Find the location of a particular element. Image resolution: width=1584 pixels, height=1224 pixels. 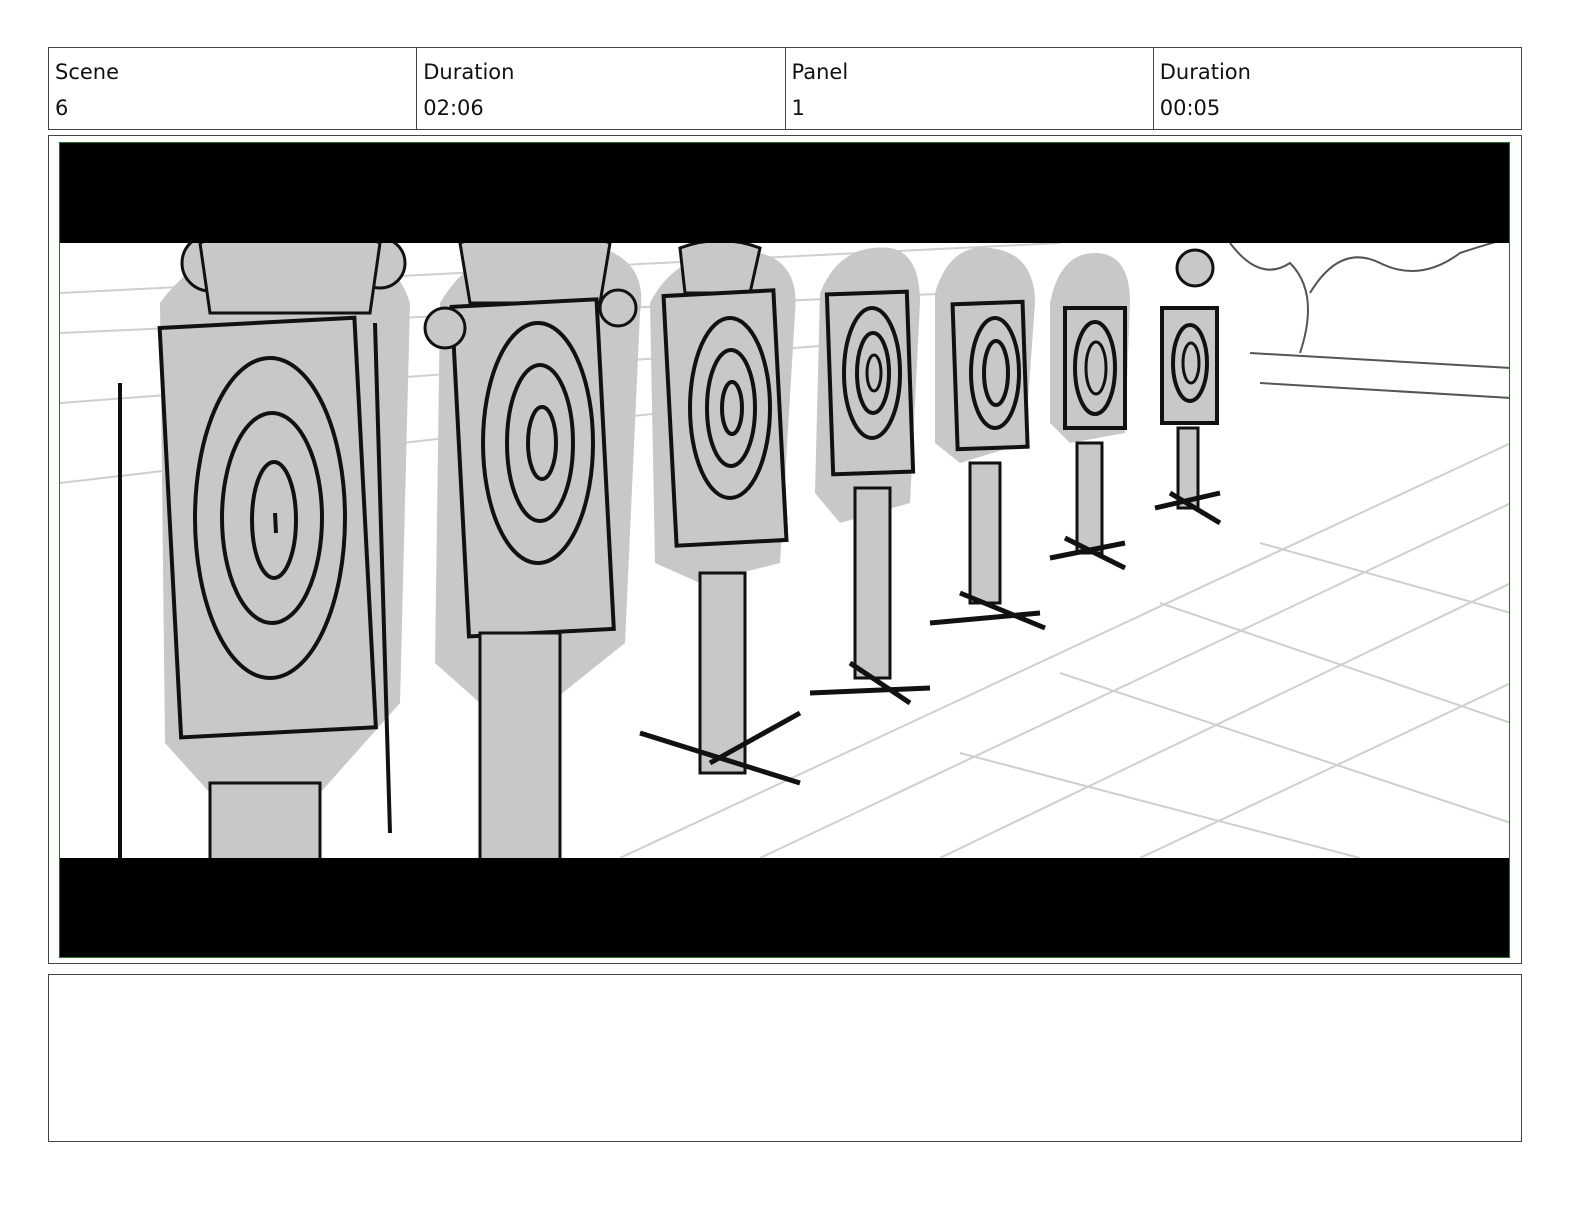

panel-value: 1 is located at coordinates (798, 108).